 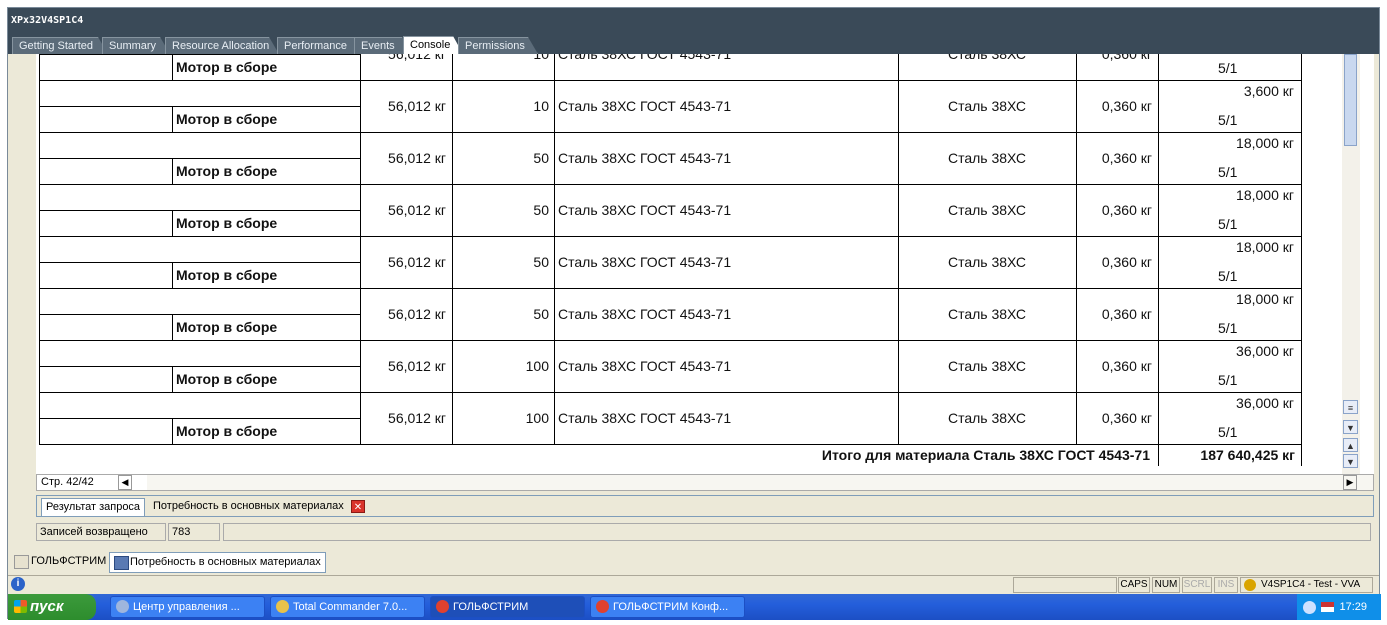 What do you see at coordinates (1265, 351) in the screenshot?
I see `material-total: 36,000 кг` at bounding box center [1265, 351].